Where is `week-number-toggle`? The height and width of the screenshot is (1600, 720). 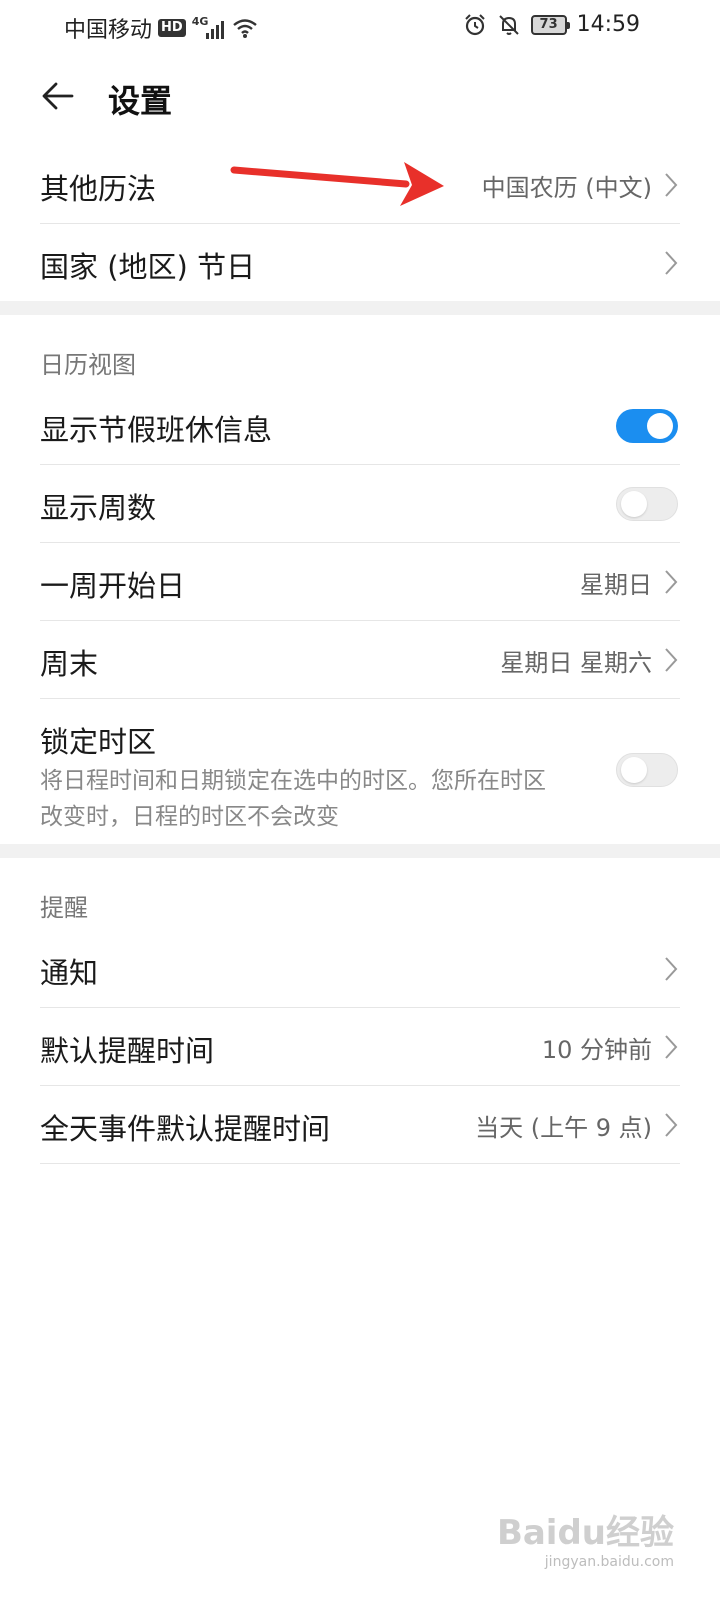 week-number-toggle is located at coordinates (647, 504).